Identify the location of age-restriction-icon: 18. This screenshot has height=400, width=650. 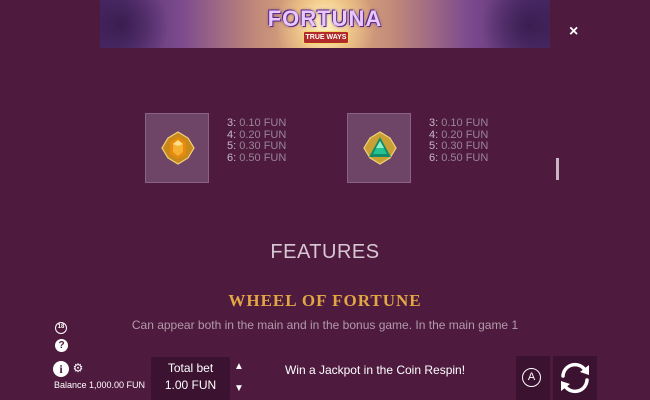
(61, 328).